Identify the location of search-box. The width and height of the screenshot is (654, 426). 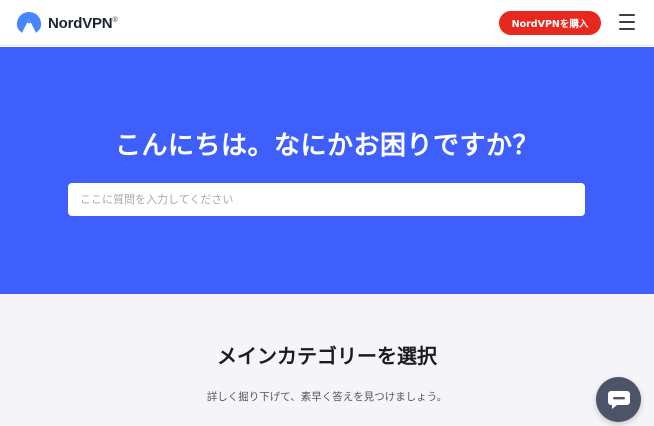
(326, 199).